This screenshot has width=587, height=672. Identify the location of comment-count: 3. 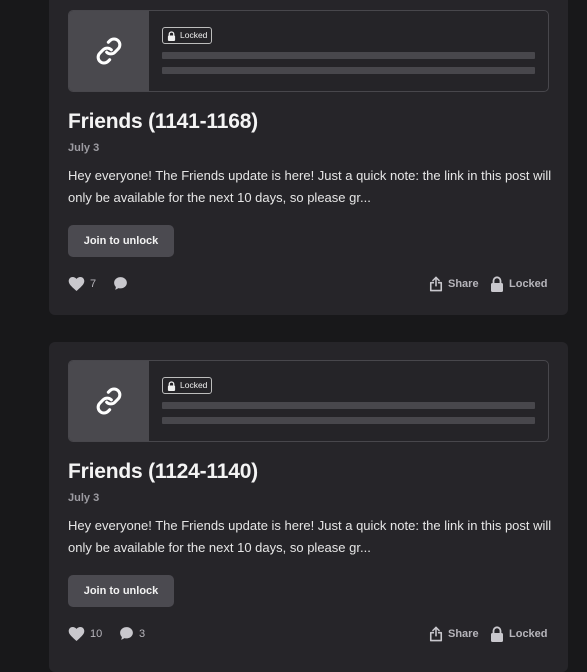
(142, 633).